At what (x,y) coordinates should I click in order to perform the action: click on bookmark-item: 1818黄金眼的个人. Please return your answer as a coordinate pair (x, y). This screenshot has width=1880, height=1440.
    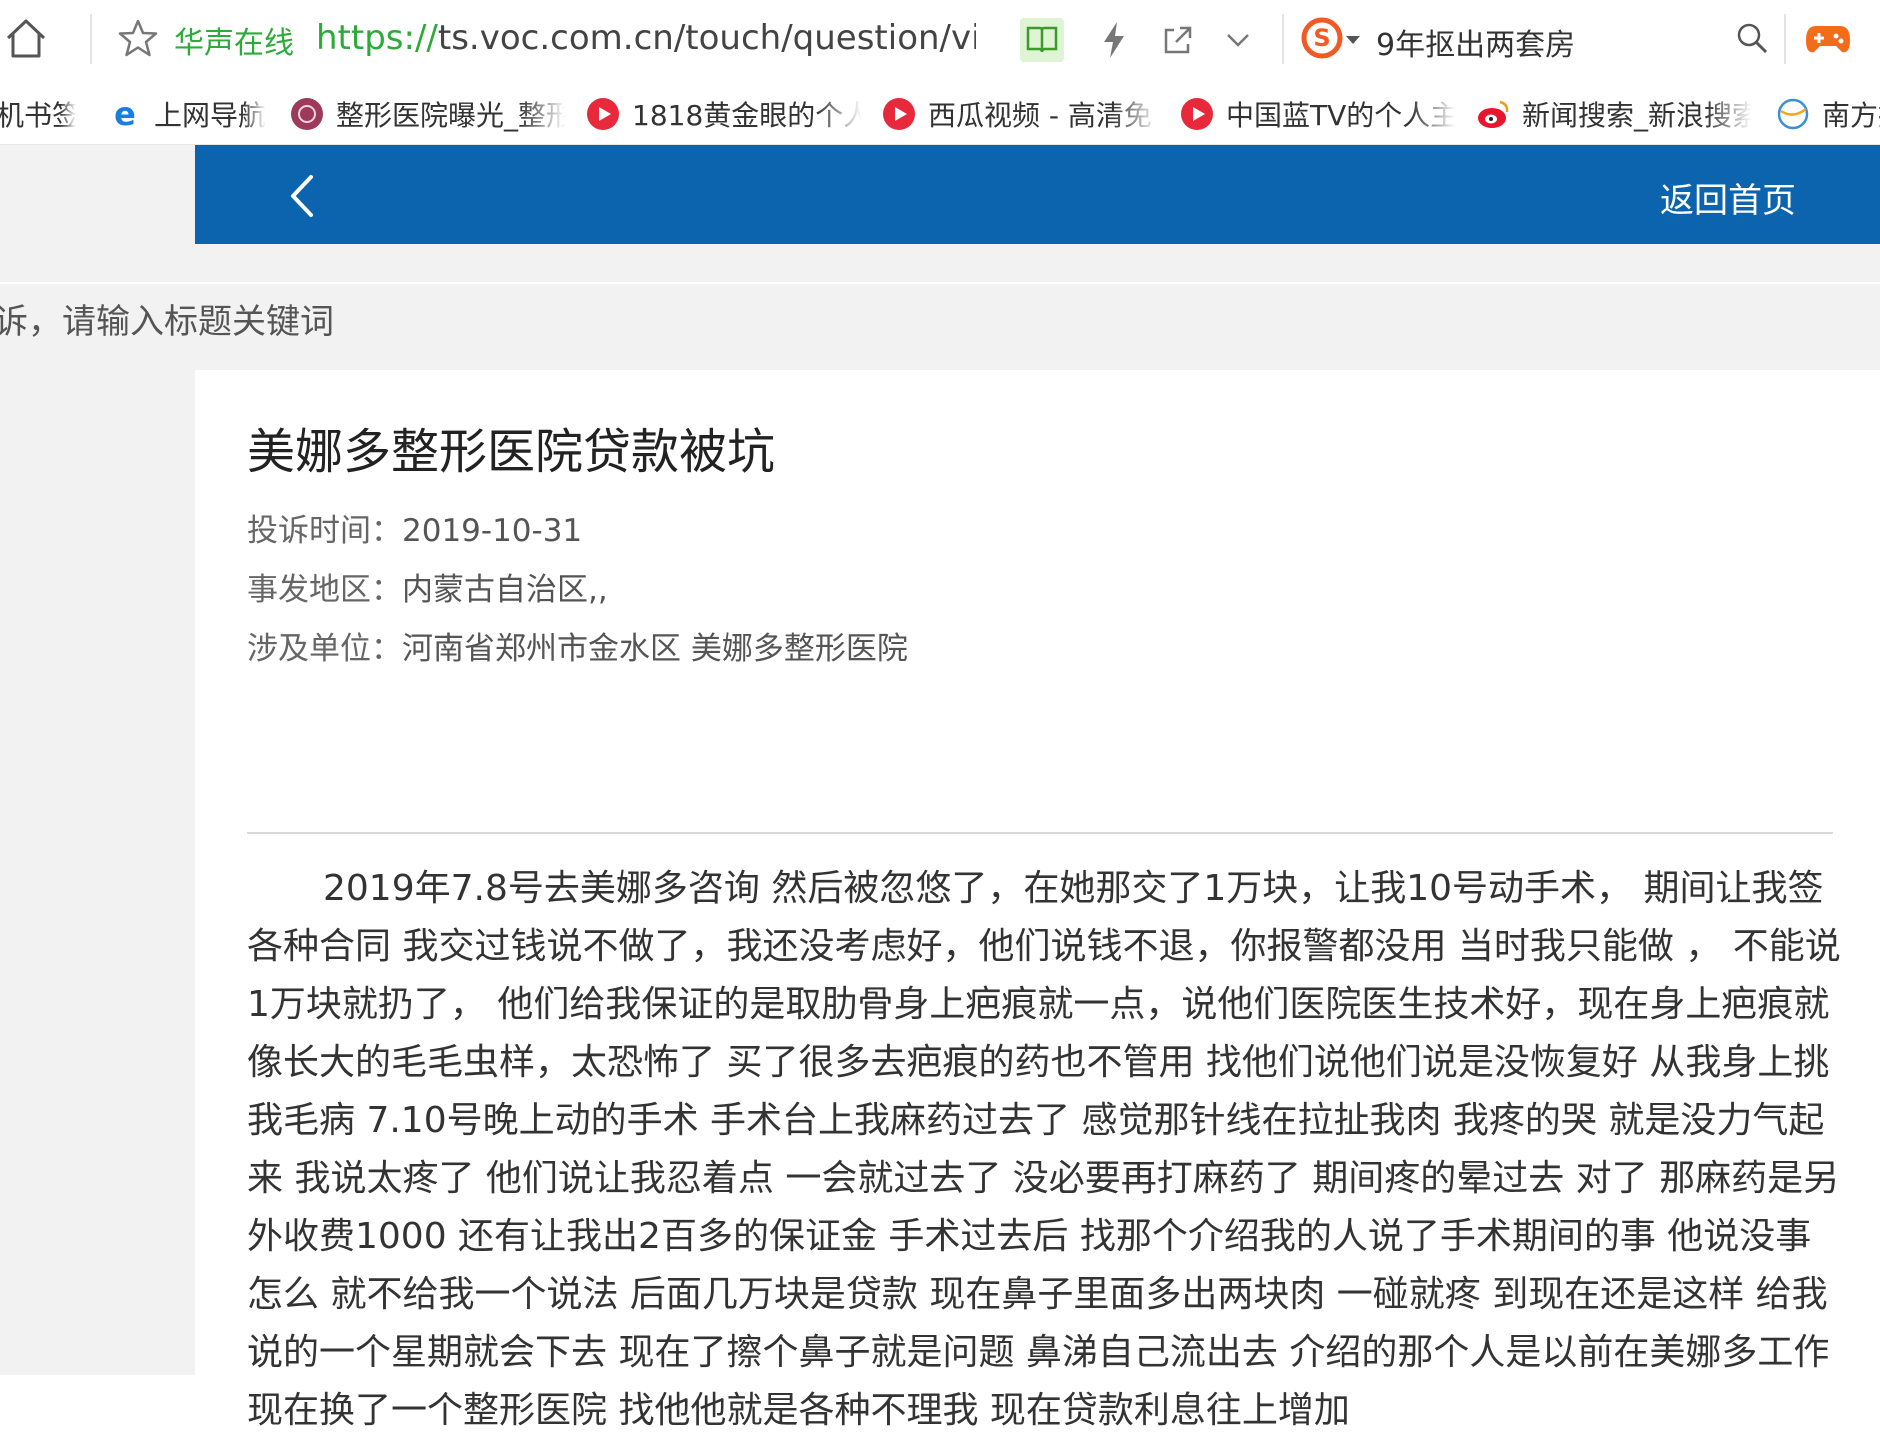
    Looking at the image, I should click on (724, 114).